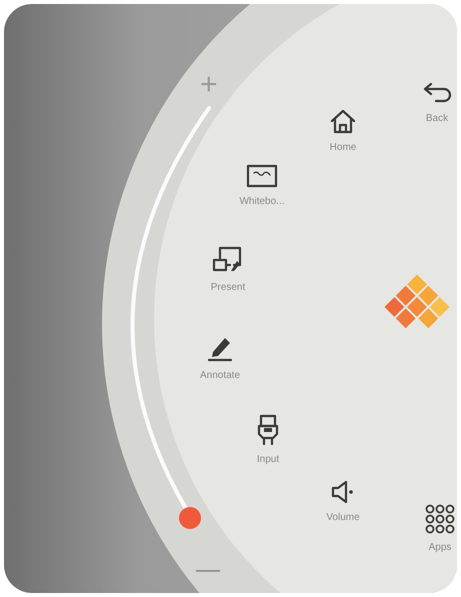 The width and height of the screenshot is (461, 597). Describe the element at coordinates (209, 85) in the screenshot. I see `plus-label: +` at that location.